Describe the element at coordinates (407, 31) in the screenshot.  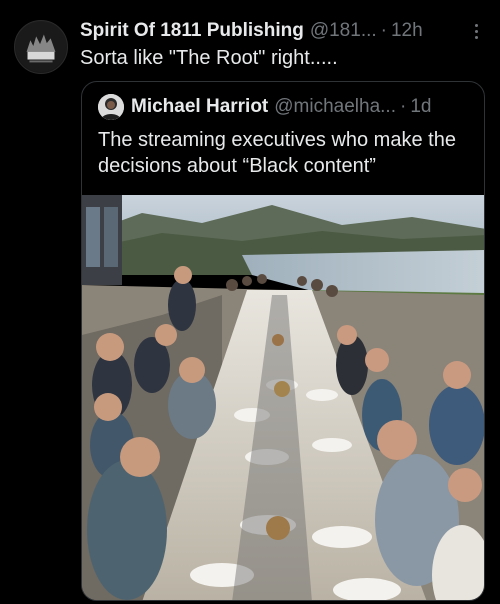
I see `tweet-timestamp: 12h` at that location.